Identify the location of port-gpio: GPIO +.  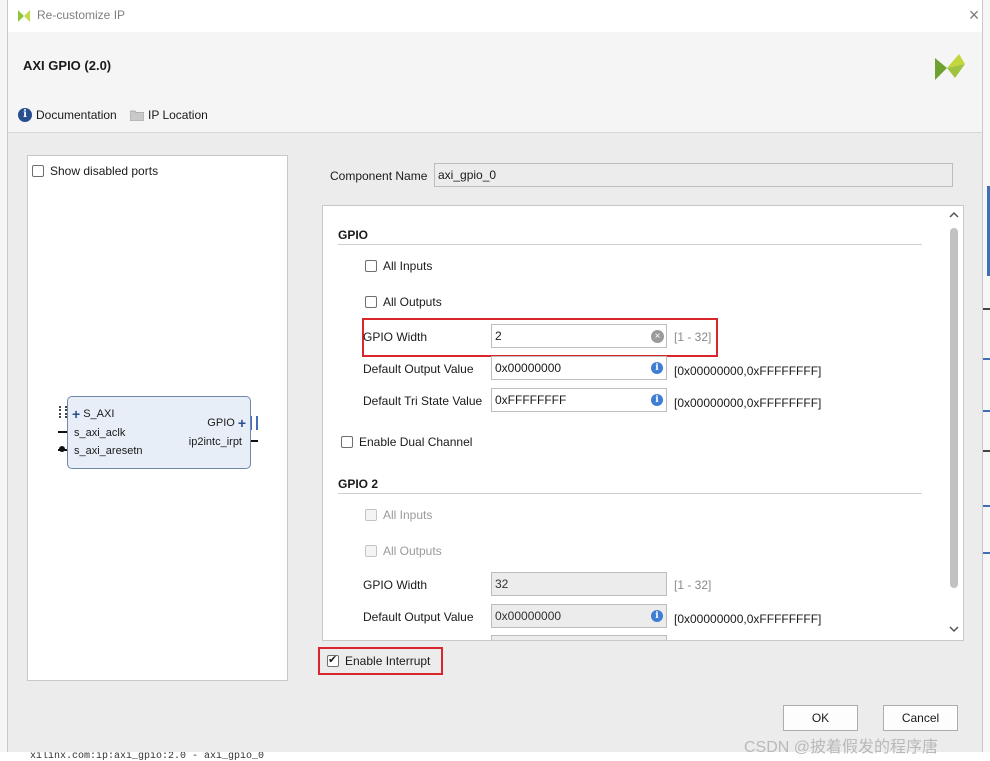
(226, 423).